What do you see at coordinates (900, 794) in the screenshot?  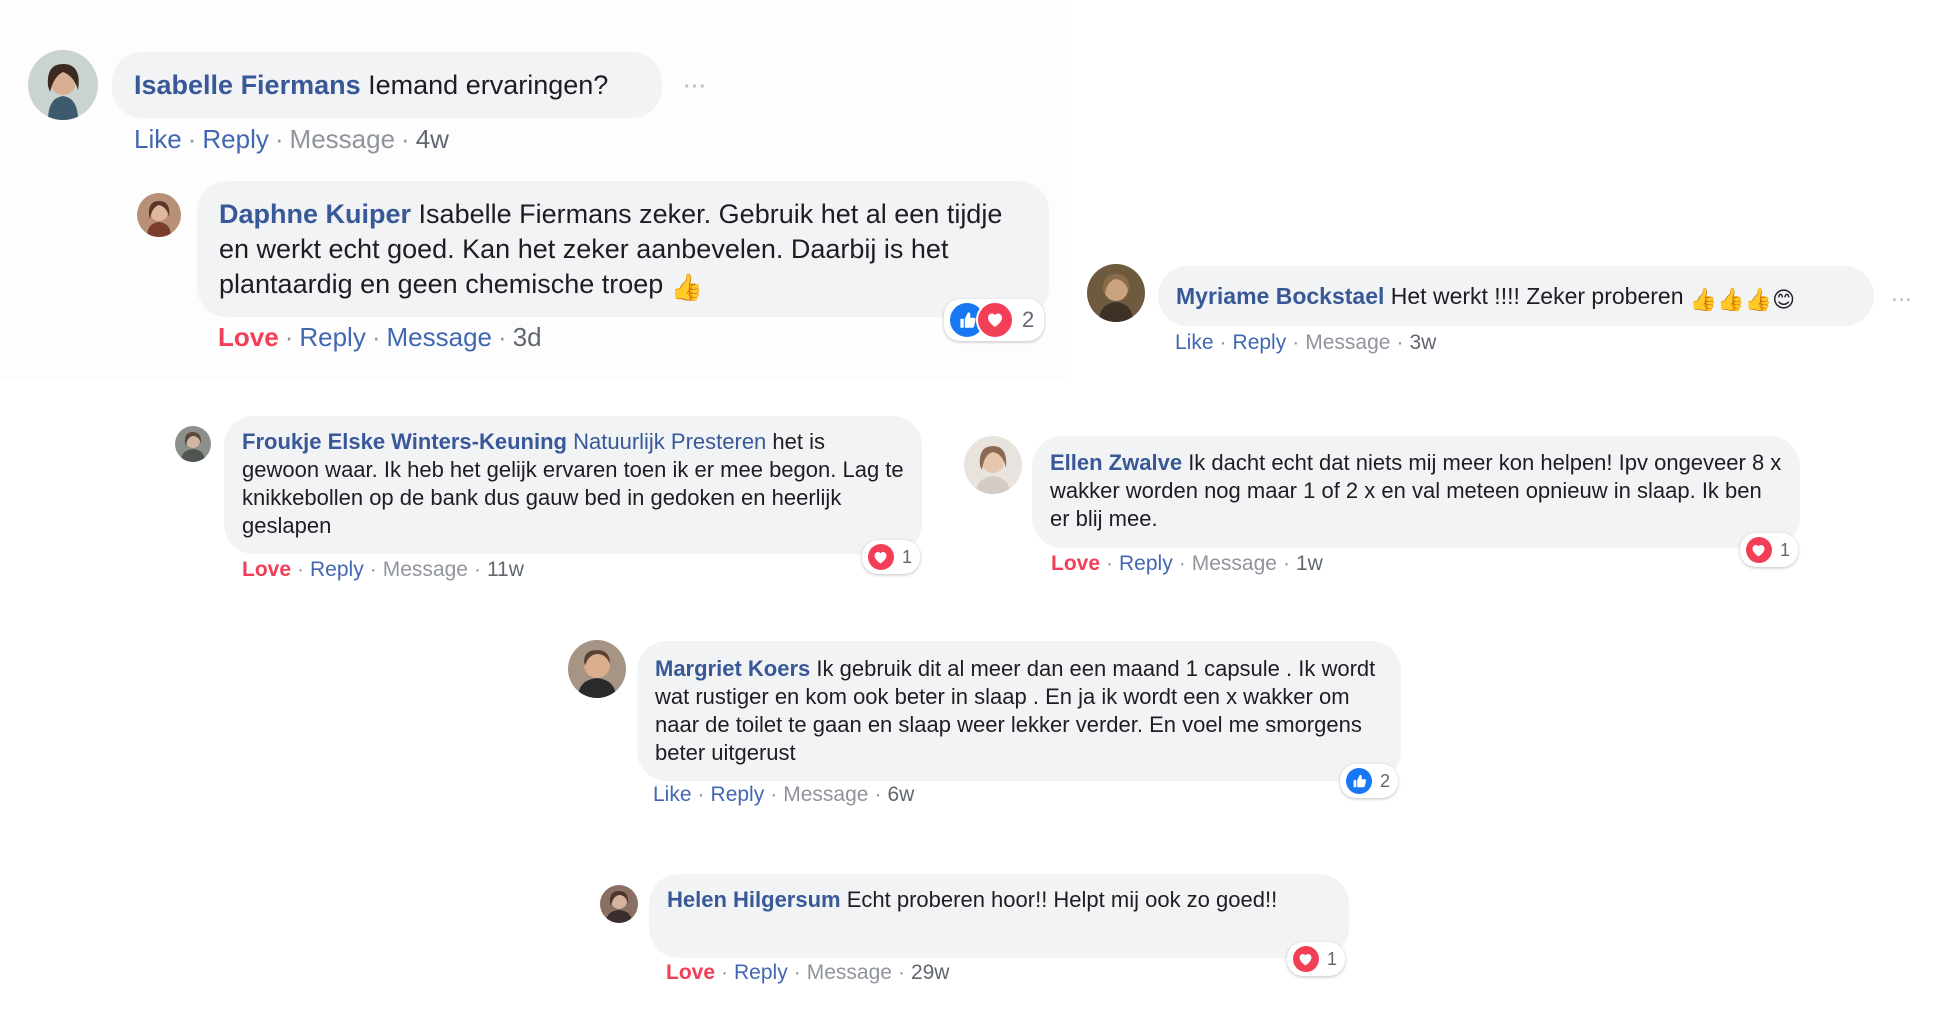 I see `timestamp: 6w` at bounding box center [900, 794].